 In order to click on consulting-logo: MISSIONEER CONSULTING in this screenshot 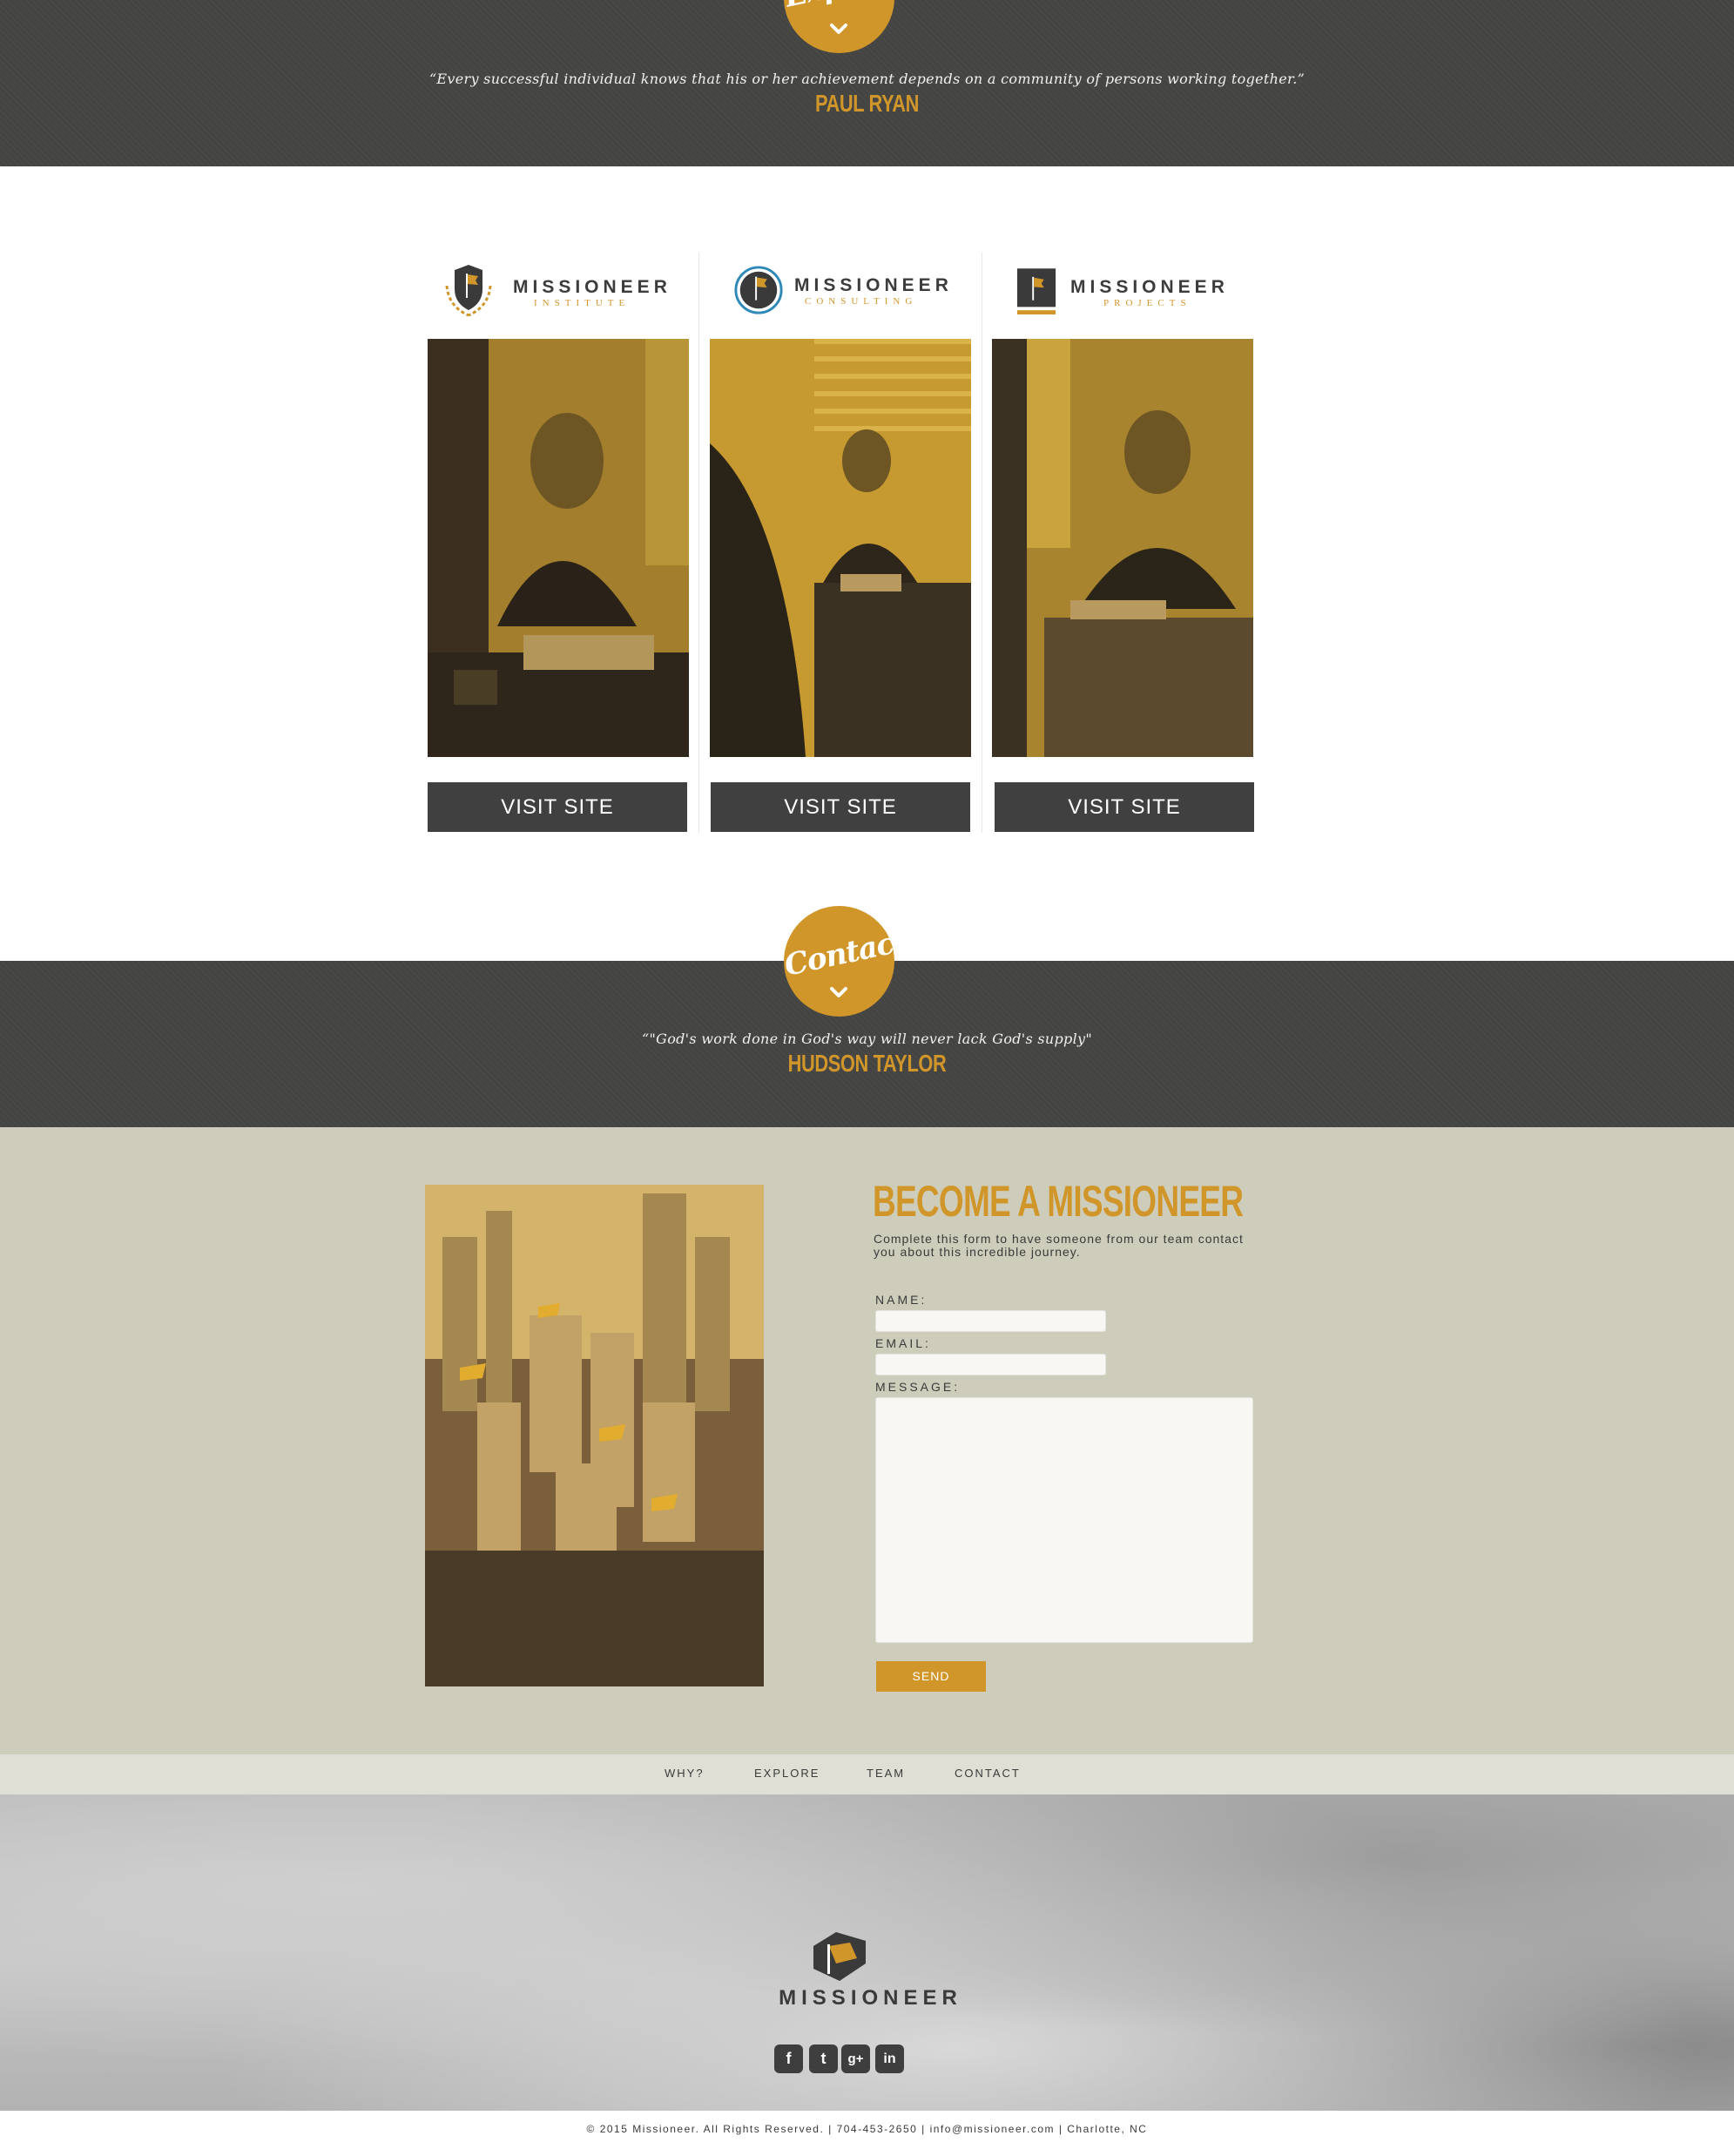, I will do `click(865, 293)`.